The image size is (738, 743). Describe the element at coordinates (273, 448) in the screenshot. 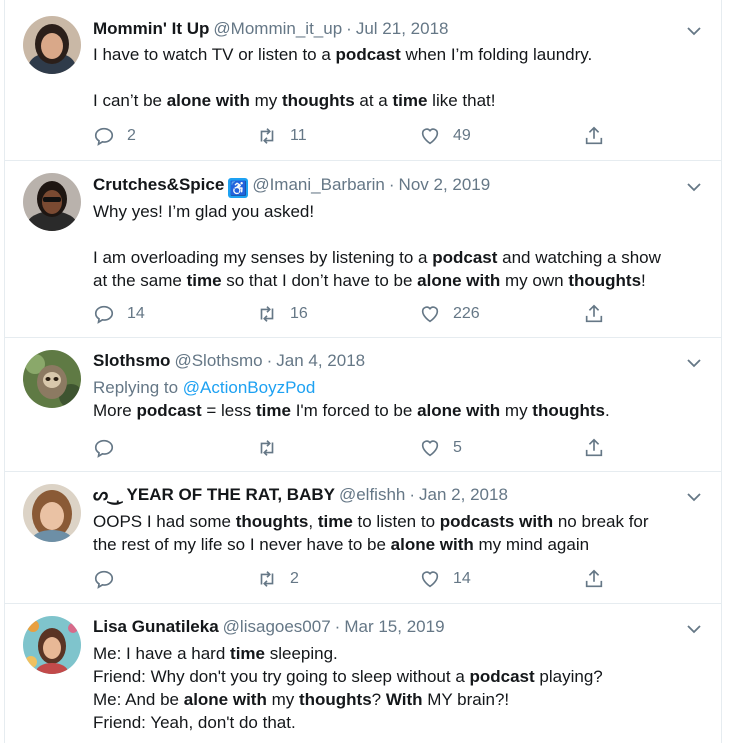

I see `retweet-button` at that location.